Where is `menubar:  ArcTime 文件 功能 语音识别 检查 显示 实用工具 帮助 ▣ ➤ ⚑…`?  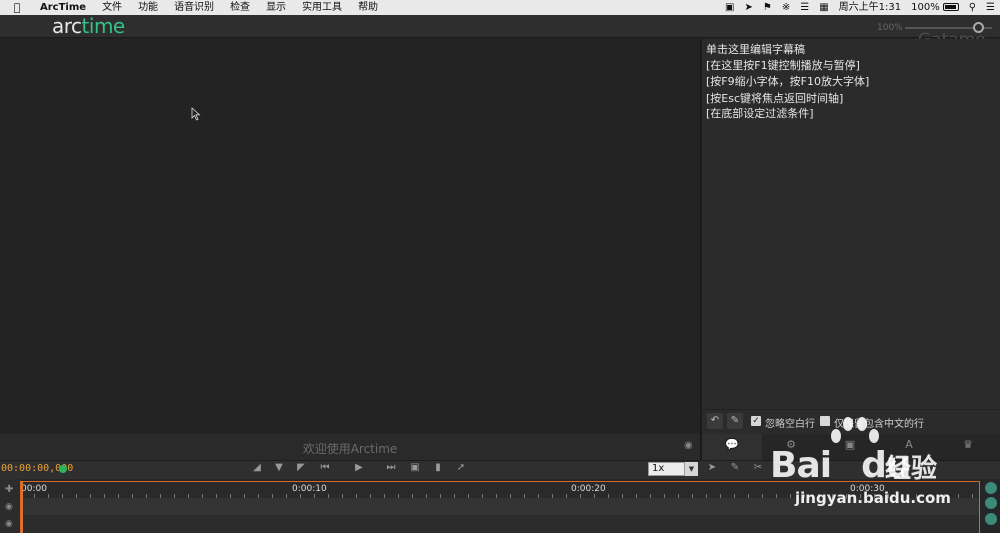 menubar:  ArcTime 文件 功能 语音识别 检查 显示 实用工具 帮助 ▣ ➤ ⚑… is located at coordinates (500, 7).